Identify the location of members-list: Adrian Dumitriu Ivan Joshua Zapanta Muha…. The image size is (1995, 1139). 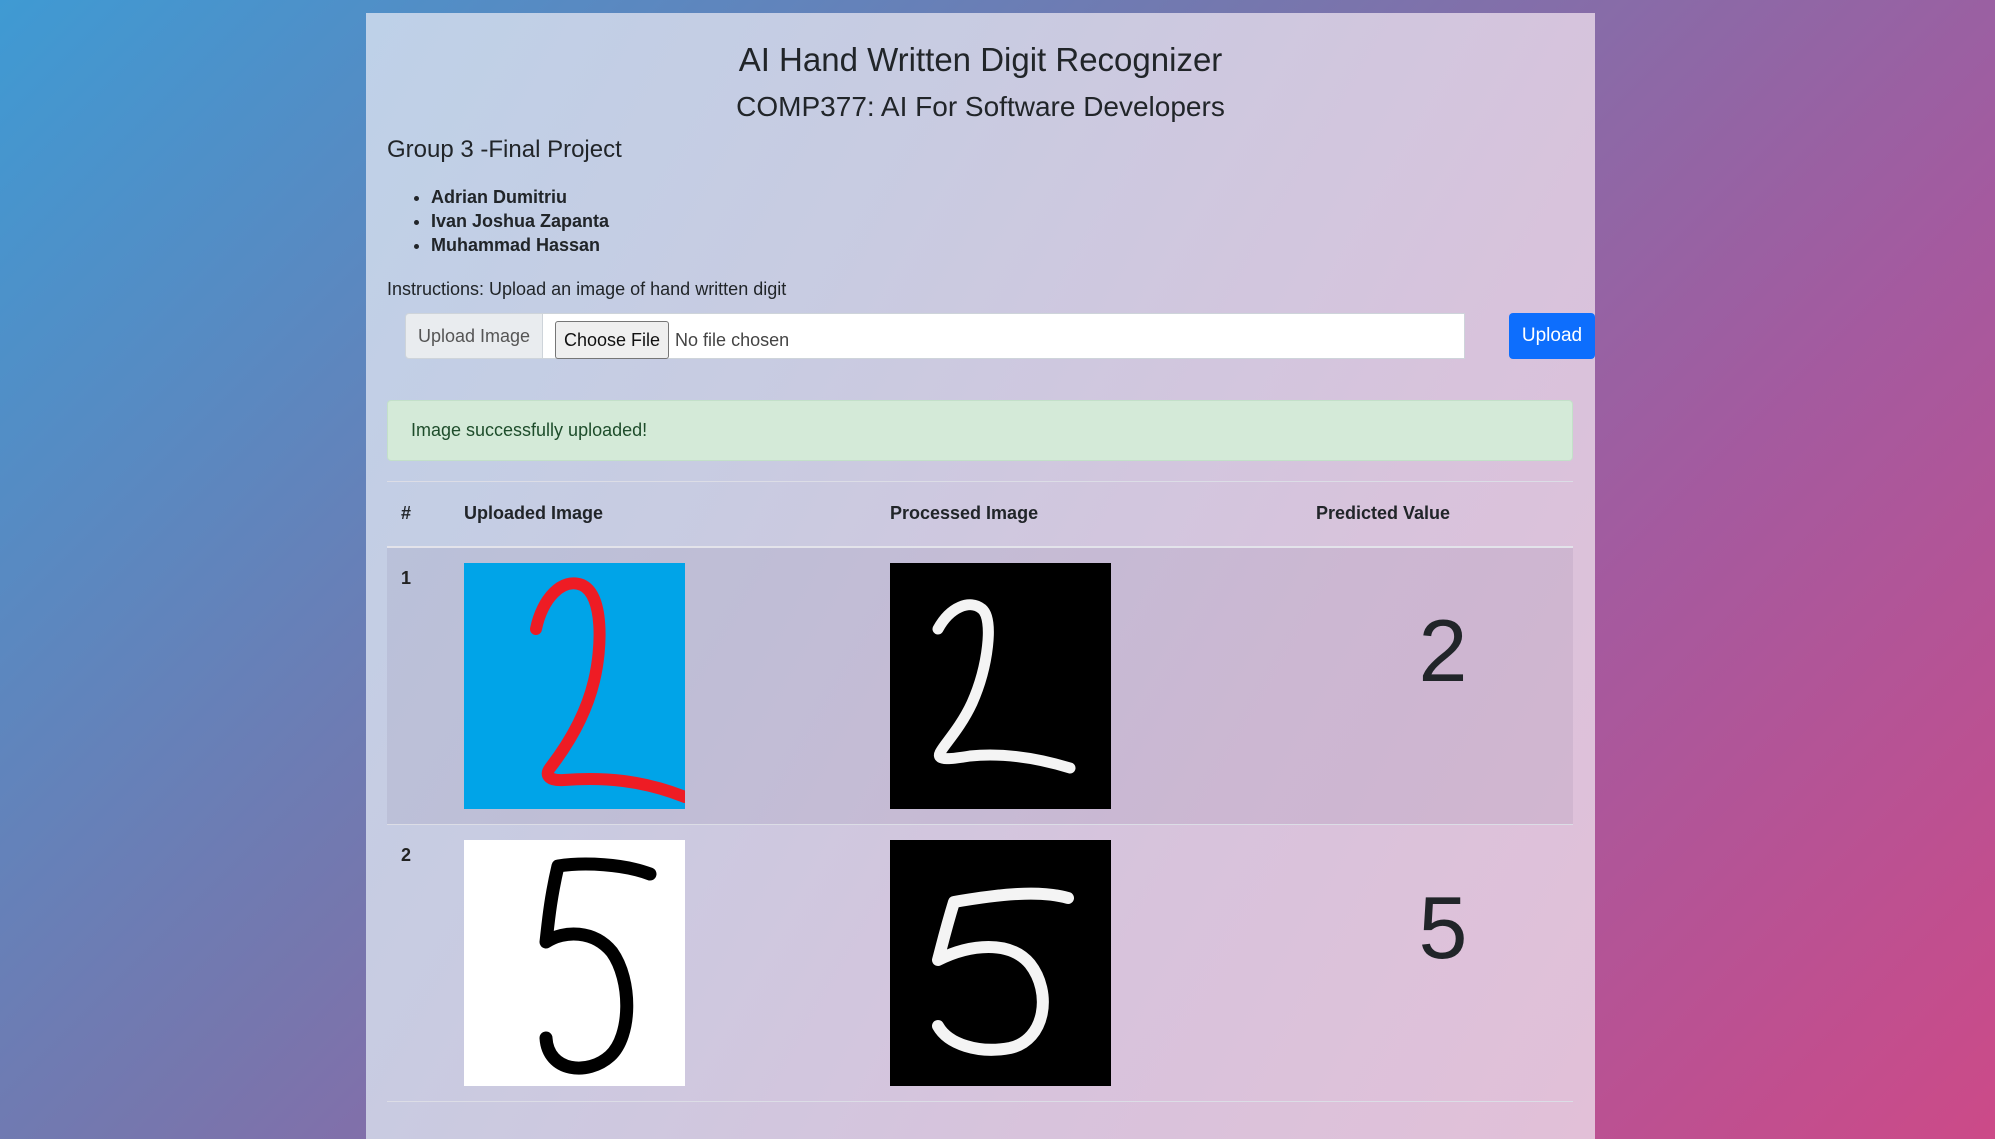
(498, 221).